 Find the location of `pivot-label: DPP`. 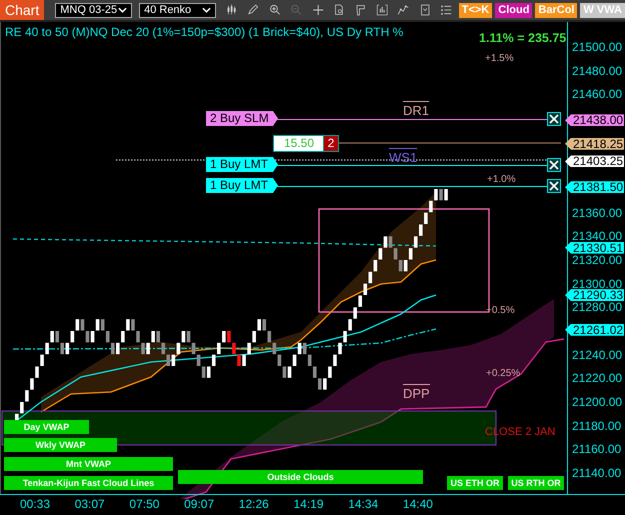

pivot-label: DPP is located at coordinates (416, 392).